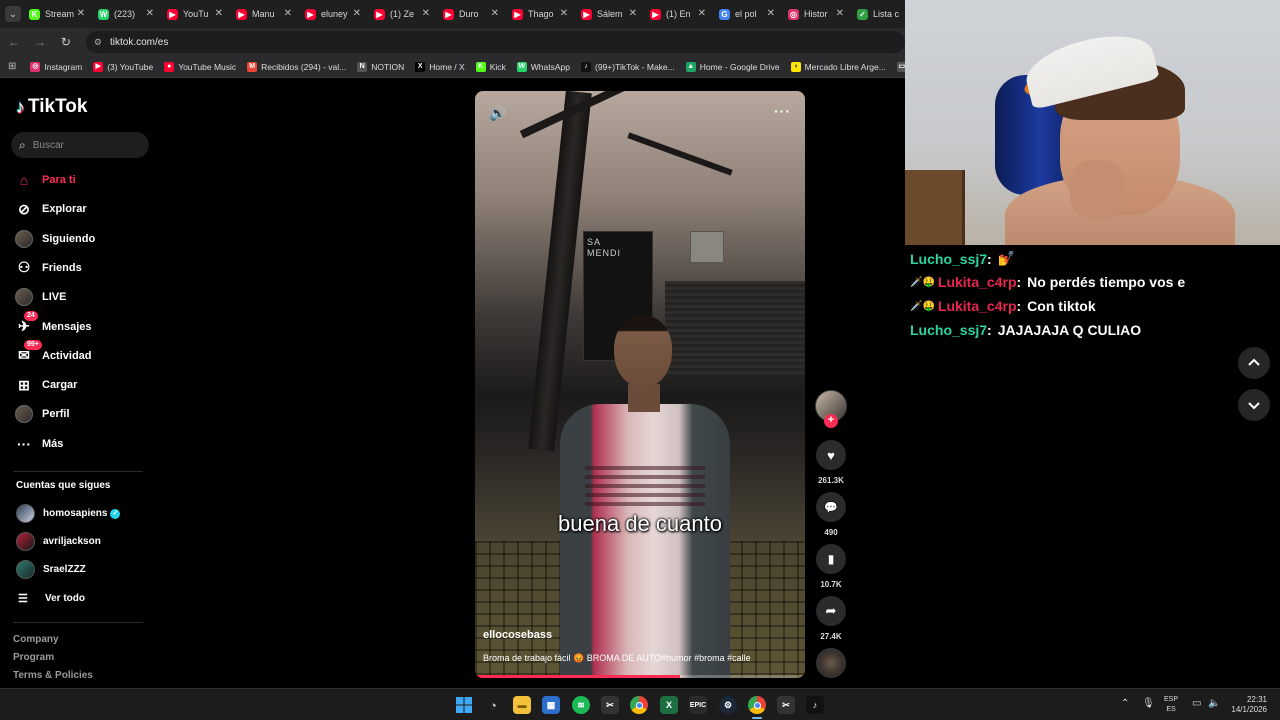 Image resolution: width=1280 pixels, height=720 pixels. I want to click on video-author: ellocosebass, so click(517, 635).